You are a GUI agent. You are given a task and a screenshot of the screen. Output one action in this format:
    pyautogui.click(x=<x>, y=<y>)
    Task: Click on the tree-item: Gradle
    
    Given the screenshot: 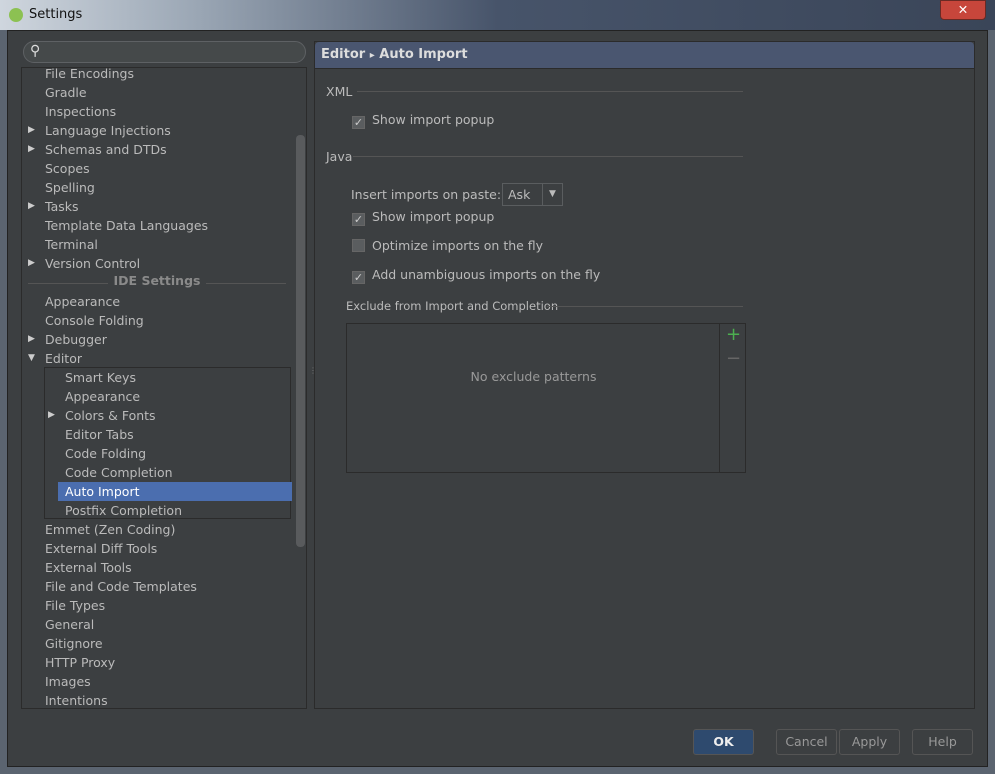 What is the action you would take?
    pyautogui.click(x=66, y=92)
    